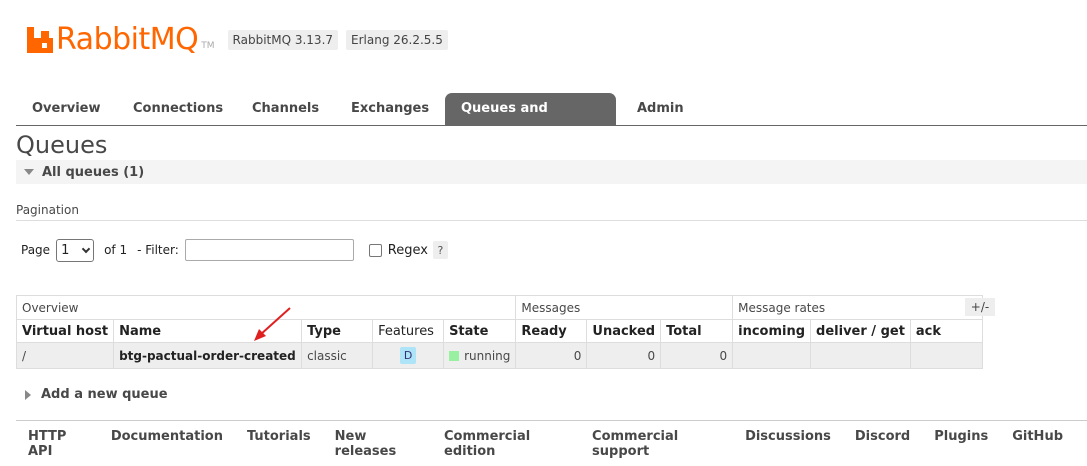 The height and width of the screenshot is (466, 1087). Describe the element at coordinates (337, 331) in the screenshot. I see `column-type: Type` at that location.